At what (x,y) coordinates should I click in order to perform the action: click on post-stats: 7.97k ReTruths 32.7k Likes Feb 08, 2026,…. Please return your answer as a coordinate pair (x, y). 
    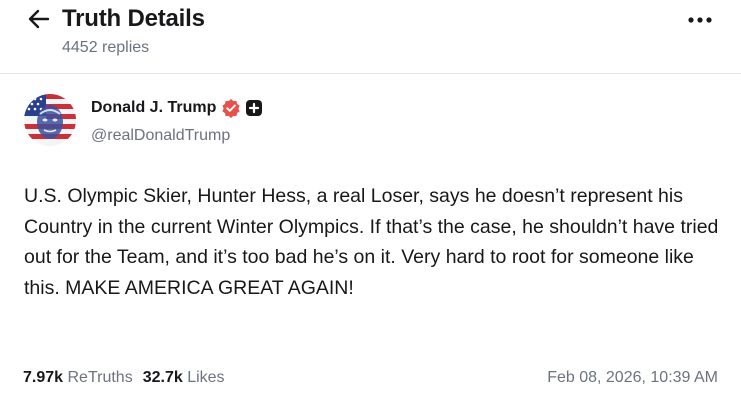
    Looking at the image, I should click on (370, 378).